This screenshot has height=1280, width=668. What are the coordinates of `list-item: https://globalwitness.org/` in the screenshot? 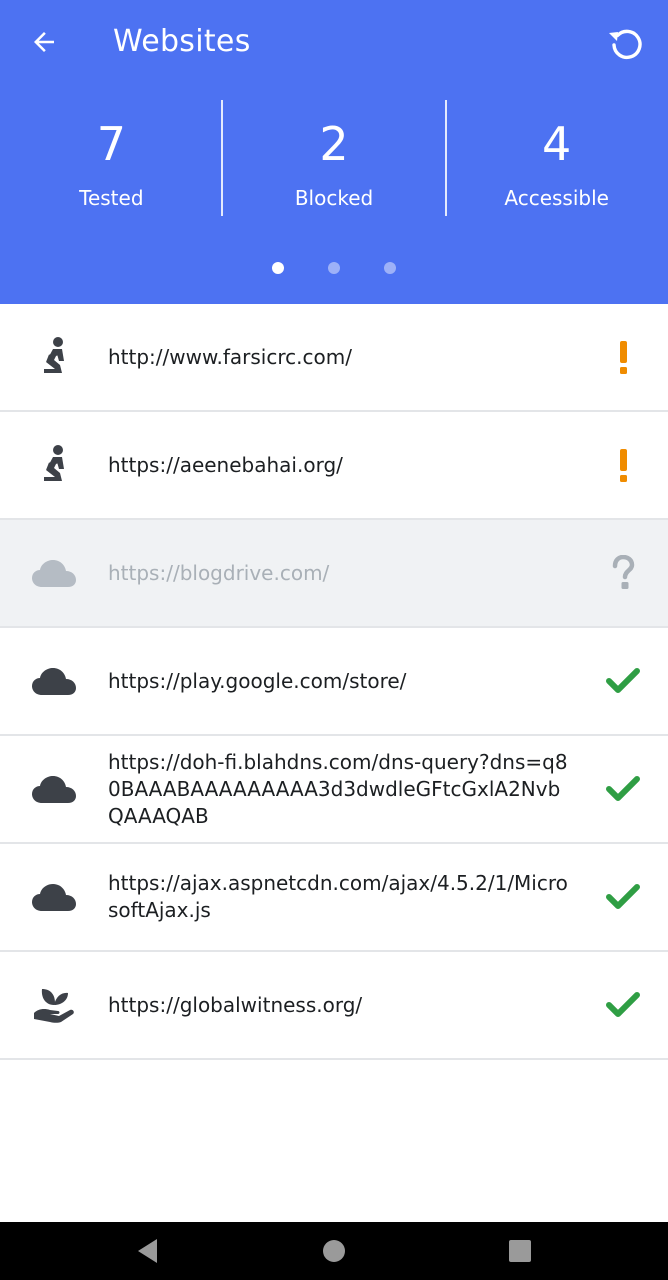 It's located at (334, 1006).